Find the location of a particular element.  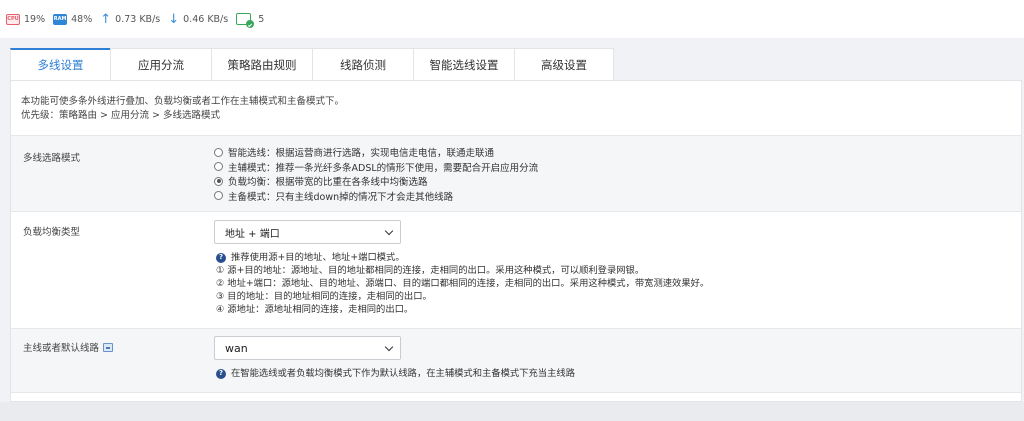

default-line-label: 主线或者默认线路 is located at coordinates (68, 347).